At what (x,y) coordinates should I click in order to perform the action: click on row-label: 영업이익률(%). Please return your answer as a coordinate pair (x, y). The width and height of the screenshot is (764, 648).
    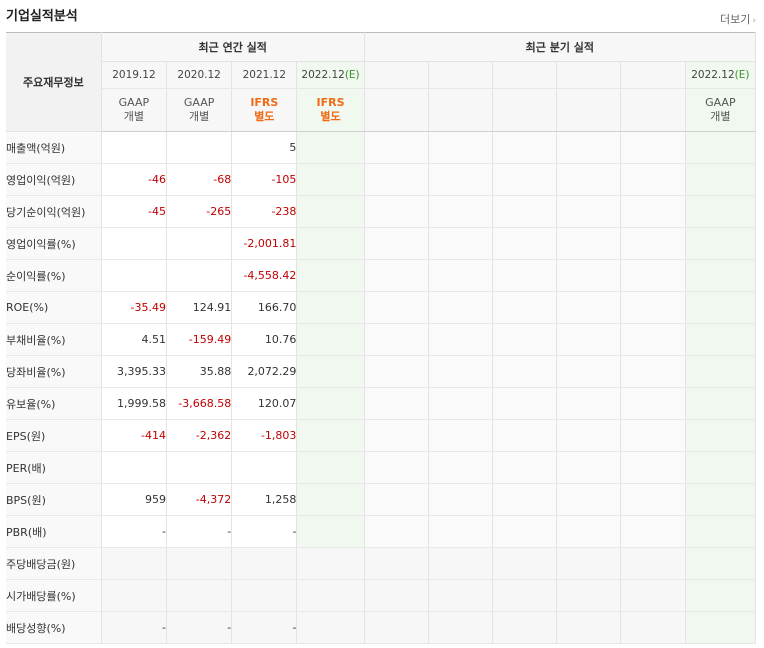
    Looking at the image, I should click on (54, 243).